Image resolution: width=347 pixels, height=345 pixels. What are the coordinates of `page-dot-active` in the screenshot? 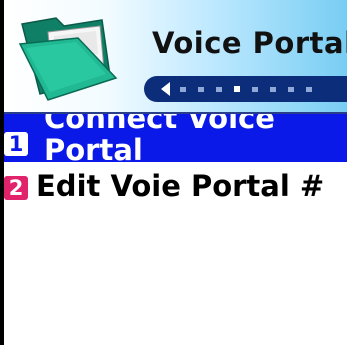 It's located at (237, 89).